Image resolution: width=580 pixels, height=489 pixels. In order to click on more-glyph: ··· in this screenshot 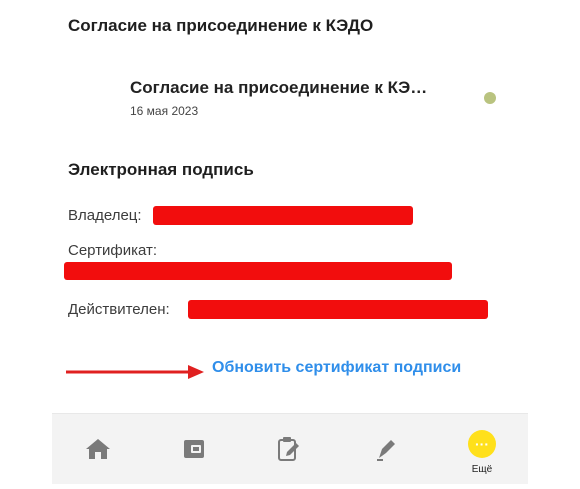, I will do `click(482, 444)`.